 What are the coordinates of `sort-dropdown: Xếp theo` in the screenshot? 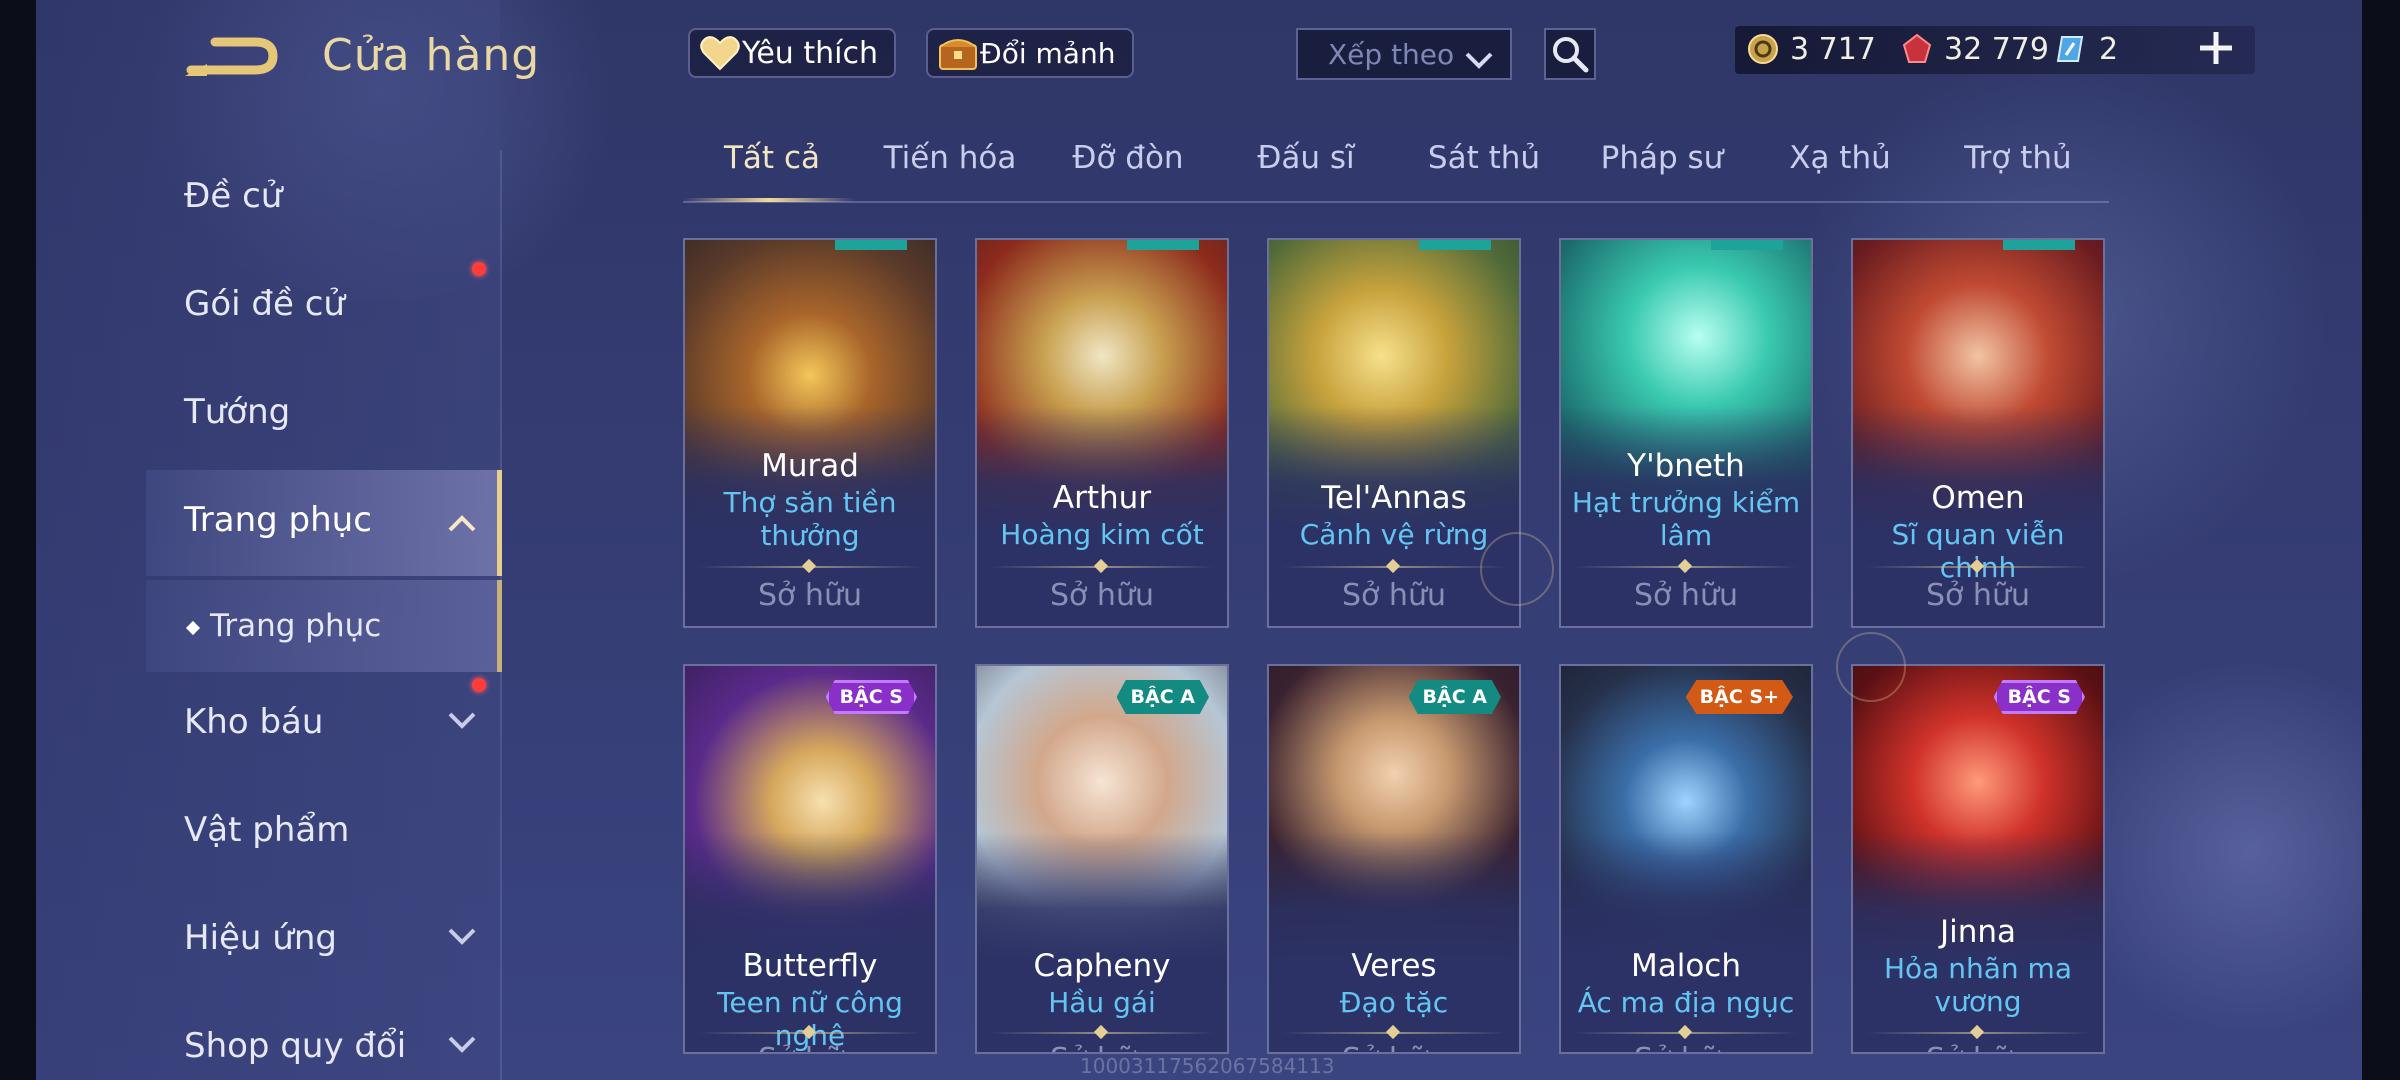 It's located at (1404, 54).